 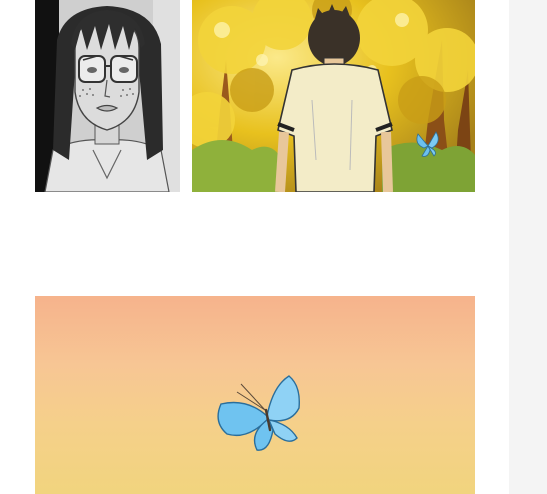 I want to click on butterfly-sky-illustration, so click(x=258, y=413).